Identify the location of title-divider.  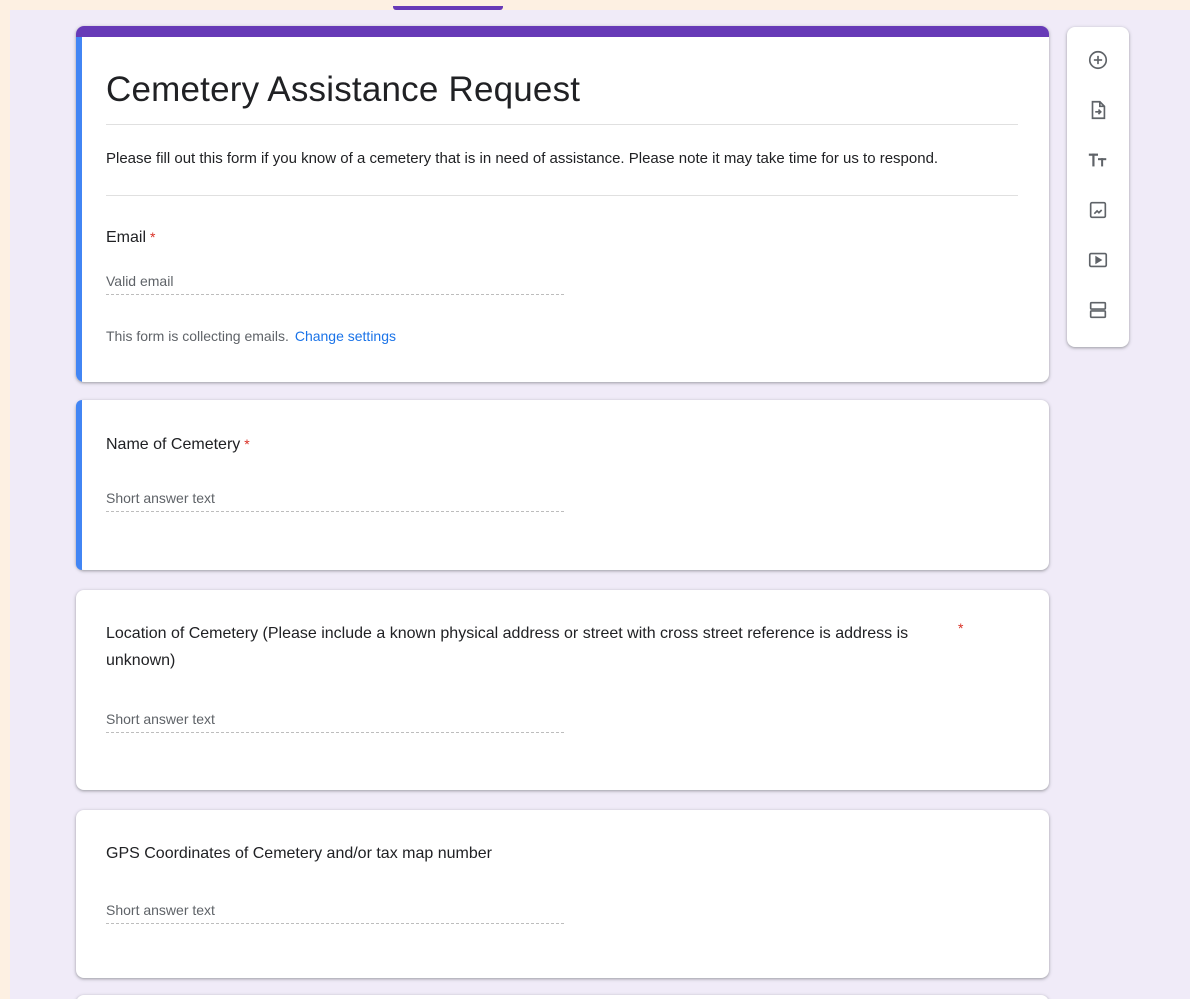
(562, 124).